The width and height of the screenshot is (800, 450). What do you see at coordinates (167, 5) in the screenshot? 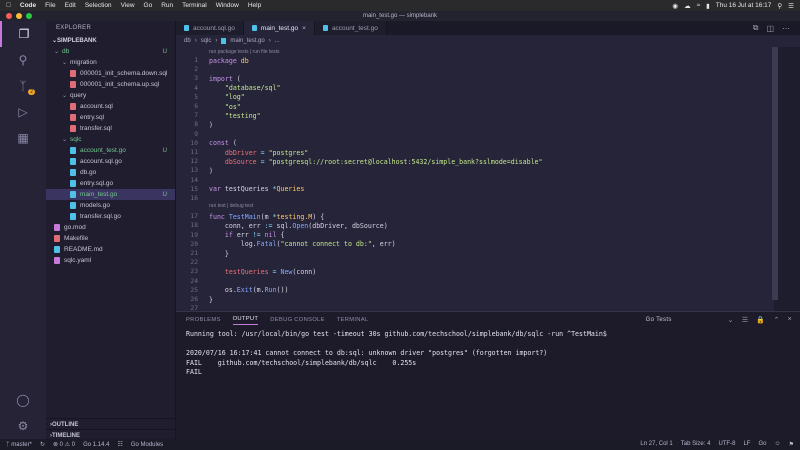
I see `menu-run: Run` at bounding box center [167, 5].